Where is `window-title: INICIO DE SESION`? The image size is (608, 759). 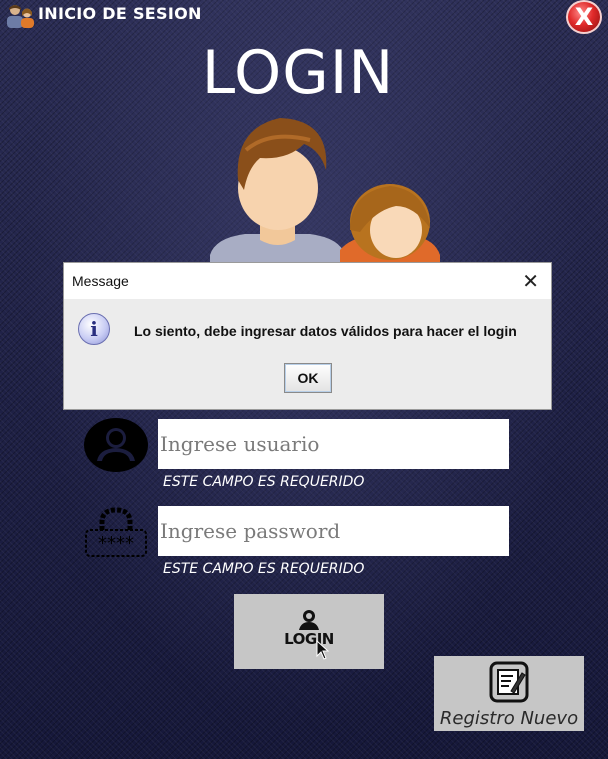 window-title: INICIO DE SESION is located at coordinates (120, 13).